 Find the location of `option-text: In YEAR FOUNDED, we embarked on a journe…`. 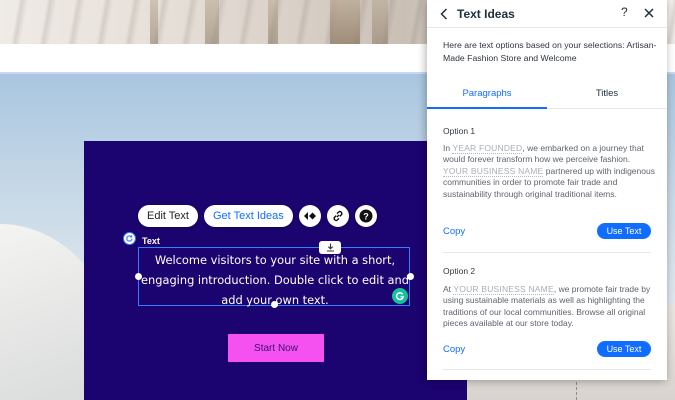

option-text: In YEAR FOUNDED, we embarked on a journe… is located at coordinates (549, 171).